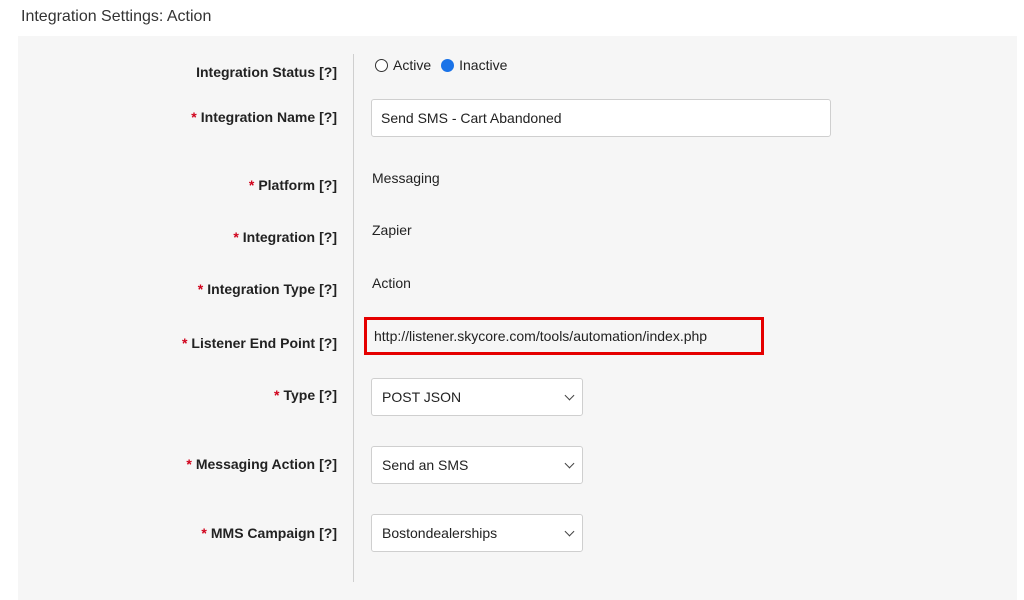 This screenshot has height=600, width=1024. What do you see at coordinates (392, 230) in the screenshot?
I see `integration-value: Zapier` at bounding box center [392, 230].